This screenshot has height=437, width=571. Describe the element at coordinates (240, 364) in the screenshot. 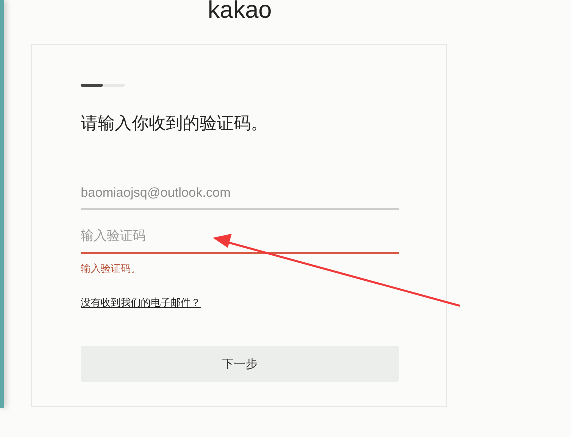

I see `next-button: 下一步` at that location.